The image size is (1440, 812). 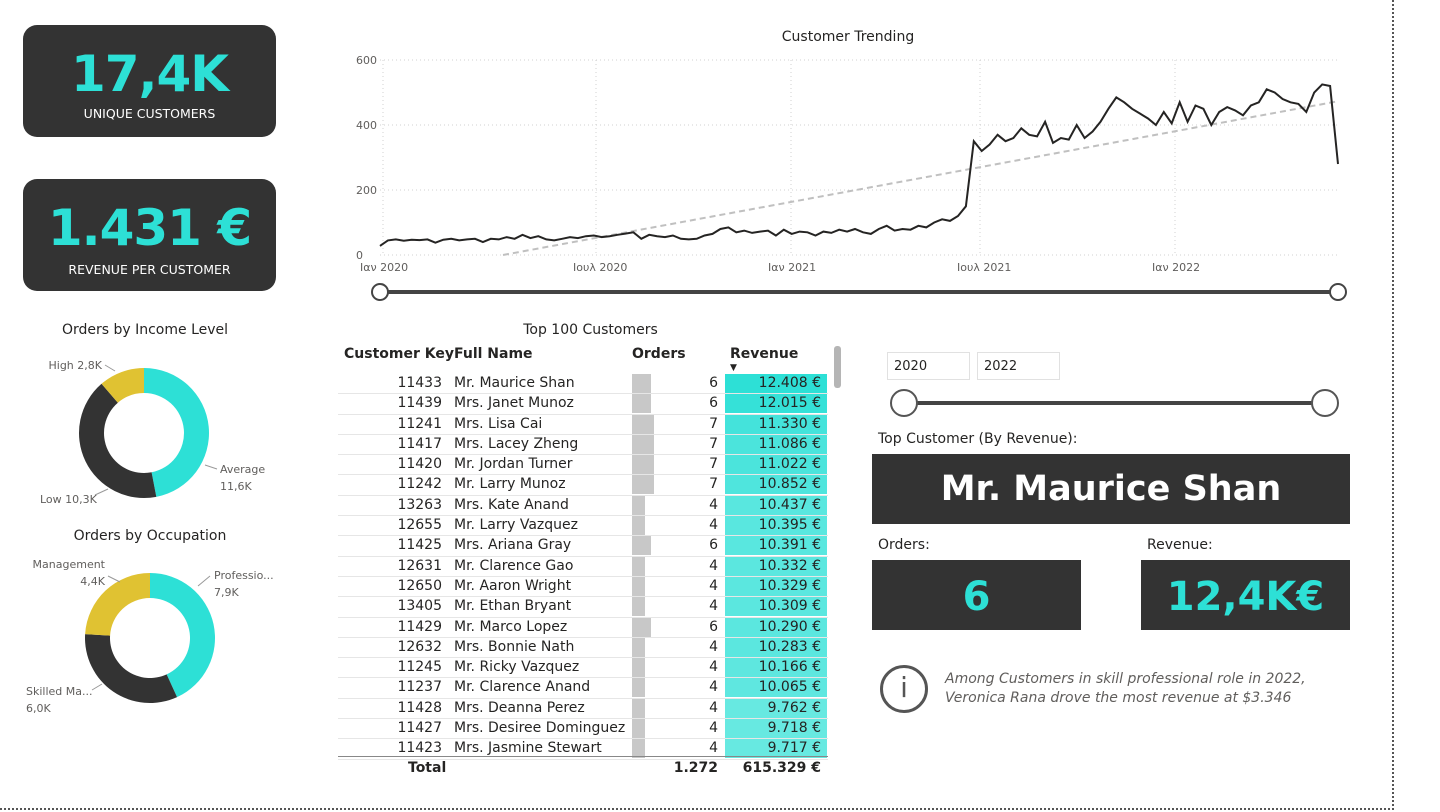 I want to click on cell-orders: 4, so click(x=713, y=565).